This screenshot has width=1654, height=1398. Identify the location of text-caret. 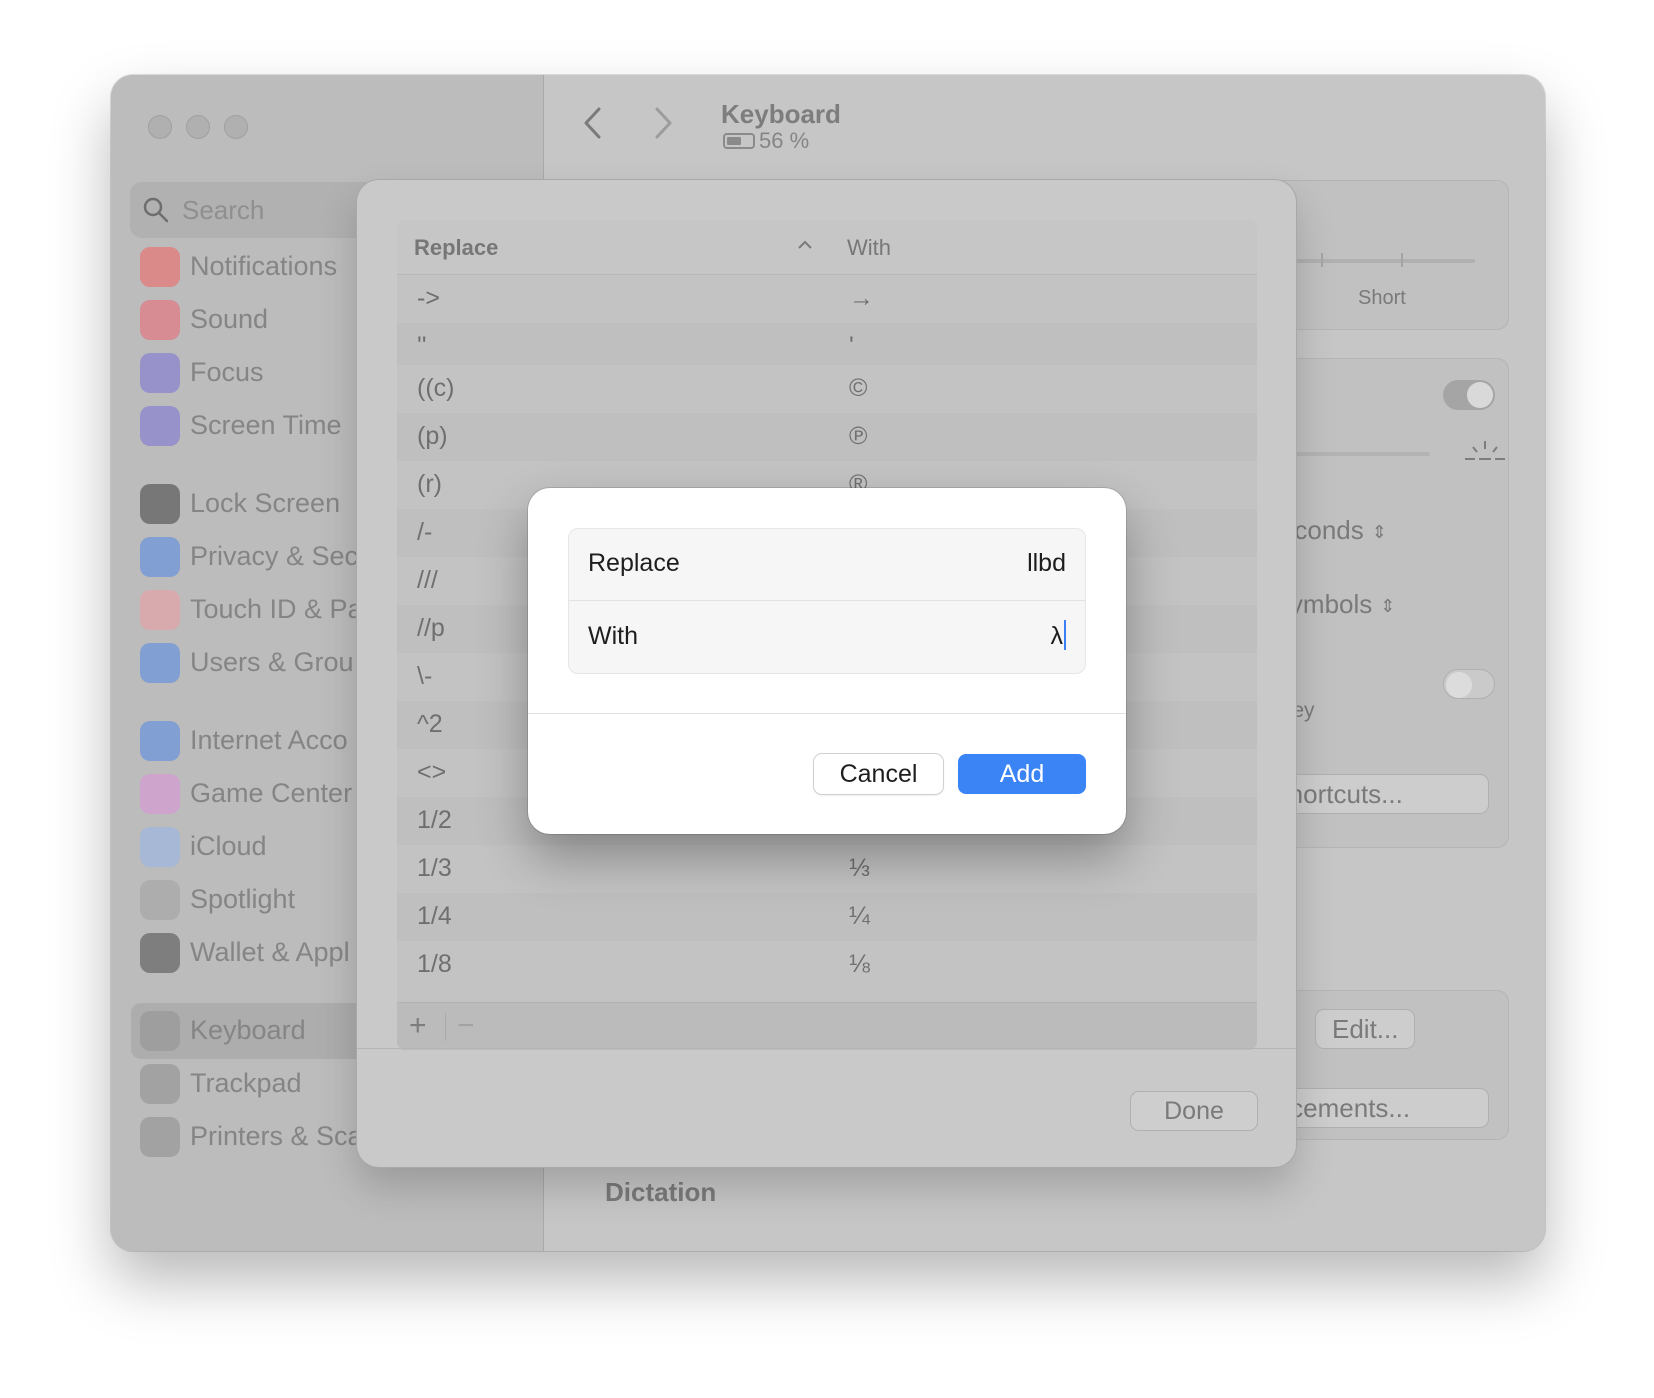
(1065, 635).